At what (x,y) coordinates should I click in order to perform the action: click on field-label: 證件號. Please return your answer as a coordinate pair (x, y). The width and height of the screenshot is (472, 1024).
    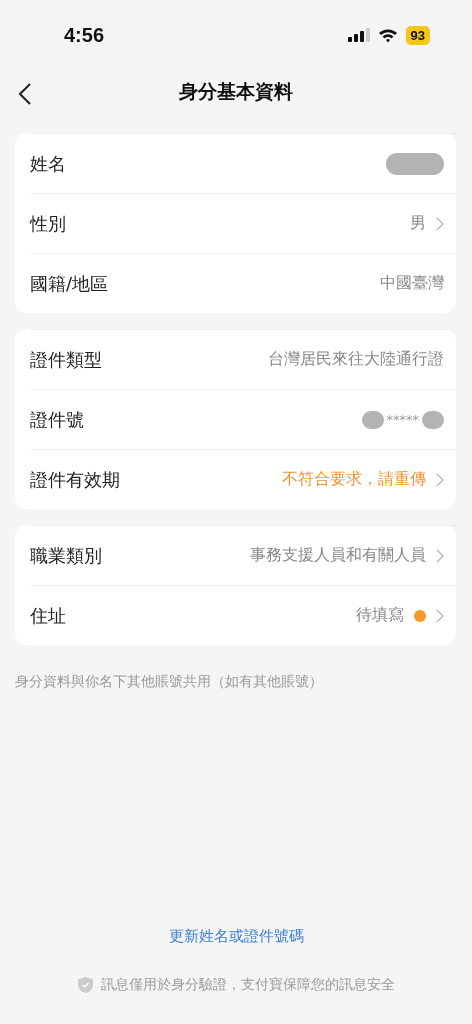
    Looking at the image, I should click on (57, 419).